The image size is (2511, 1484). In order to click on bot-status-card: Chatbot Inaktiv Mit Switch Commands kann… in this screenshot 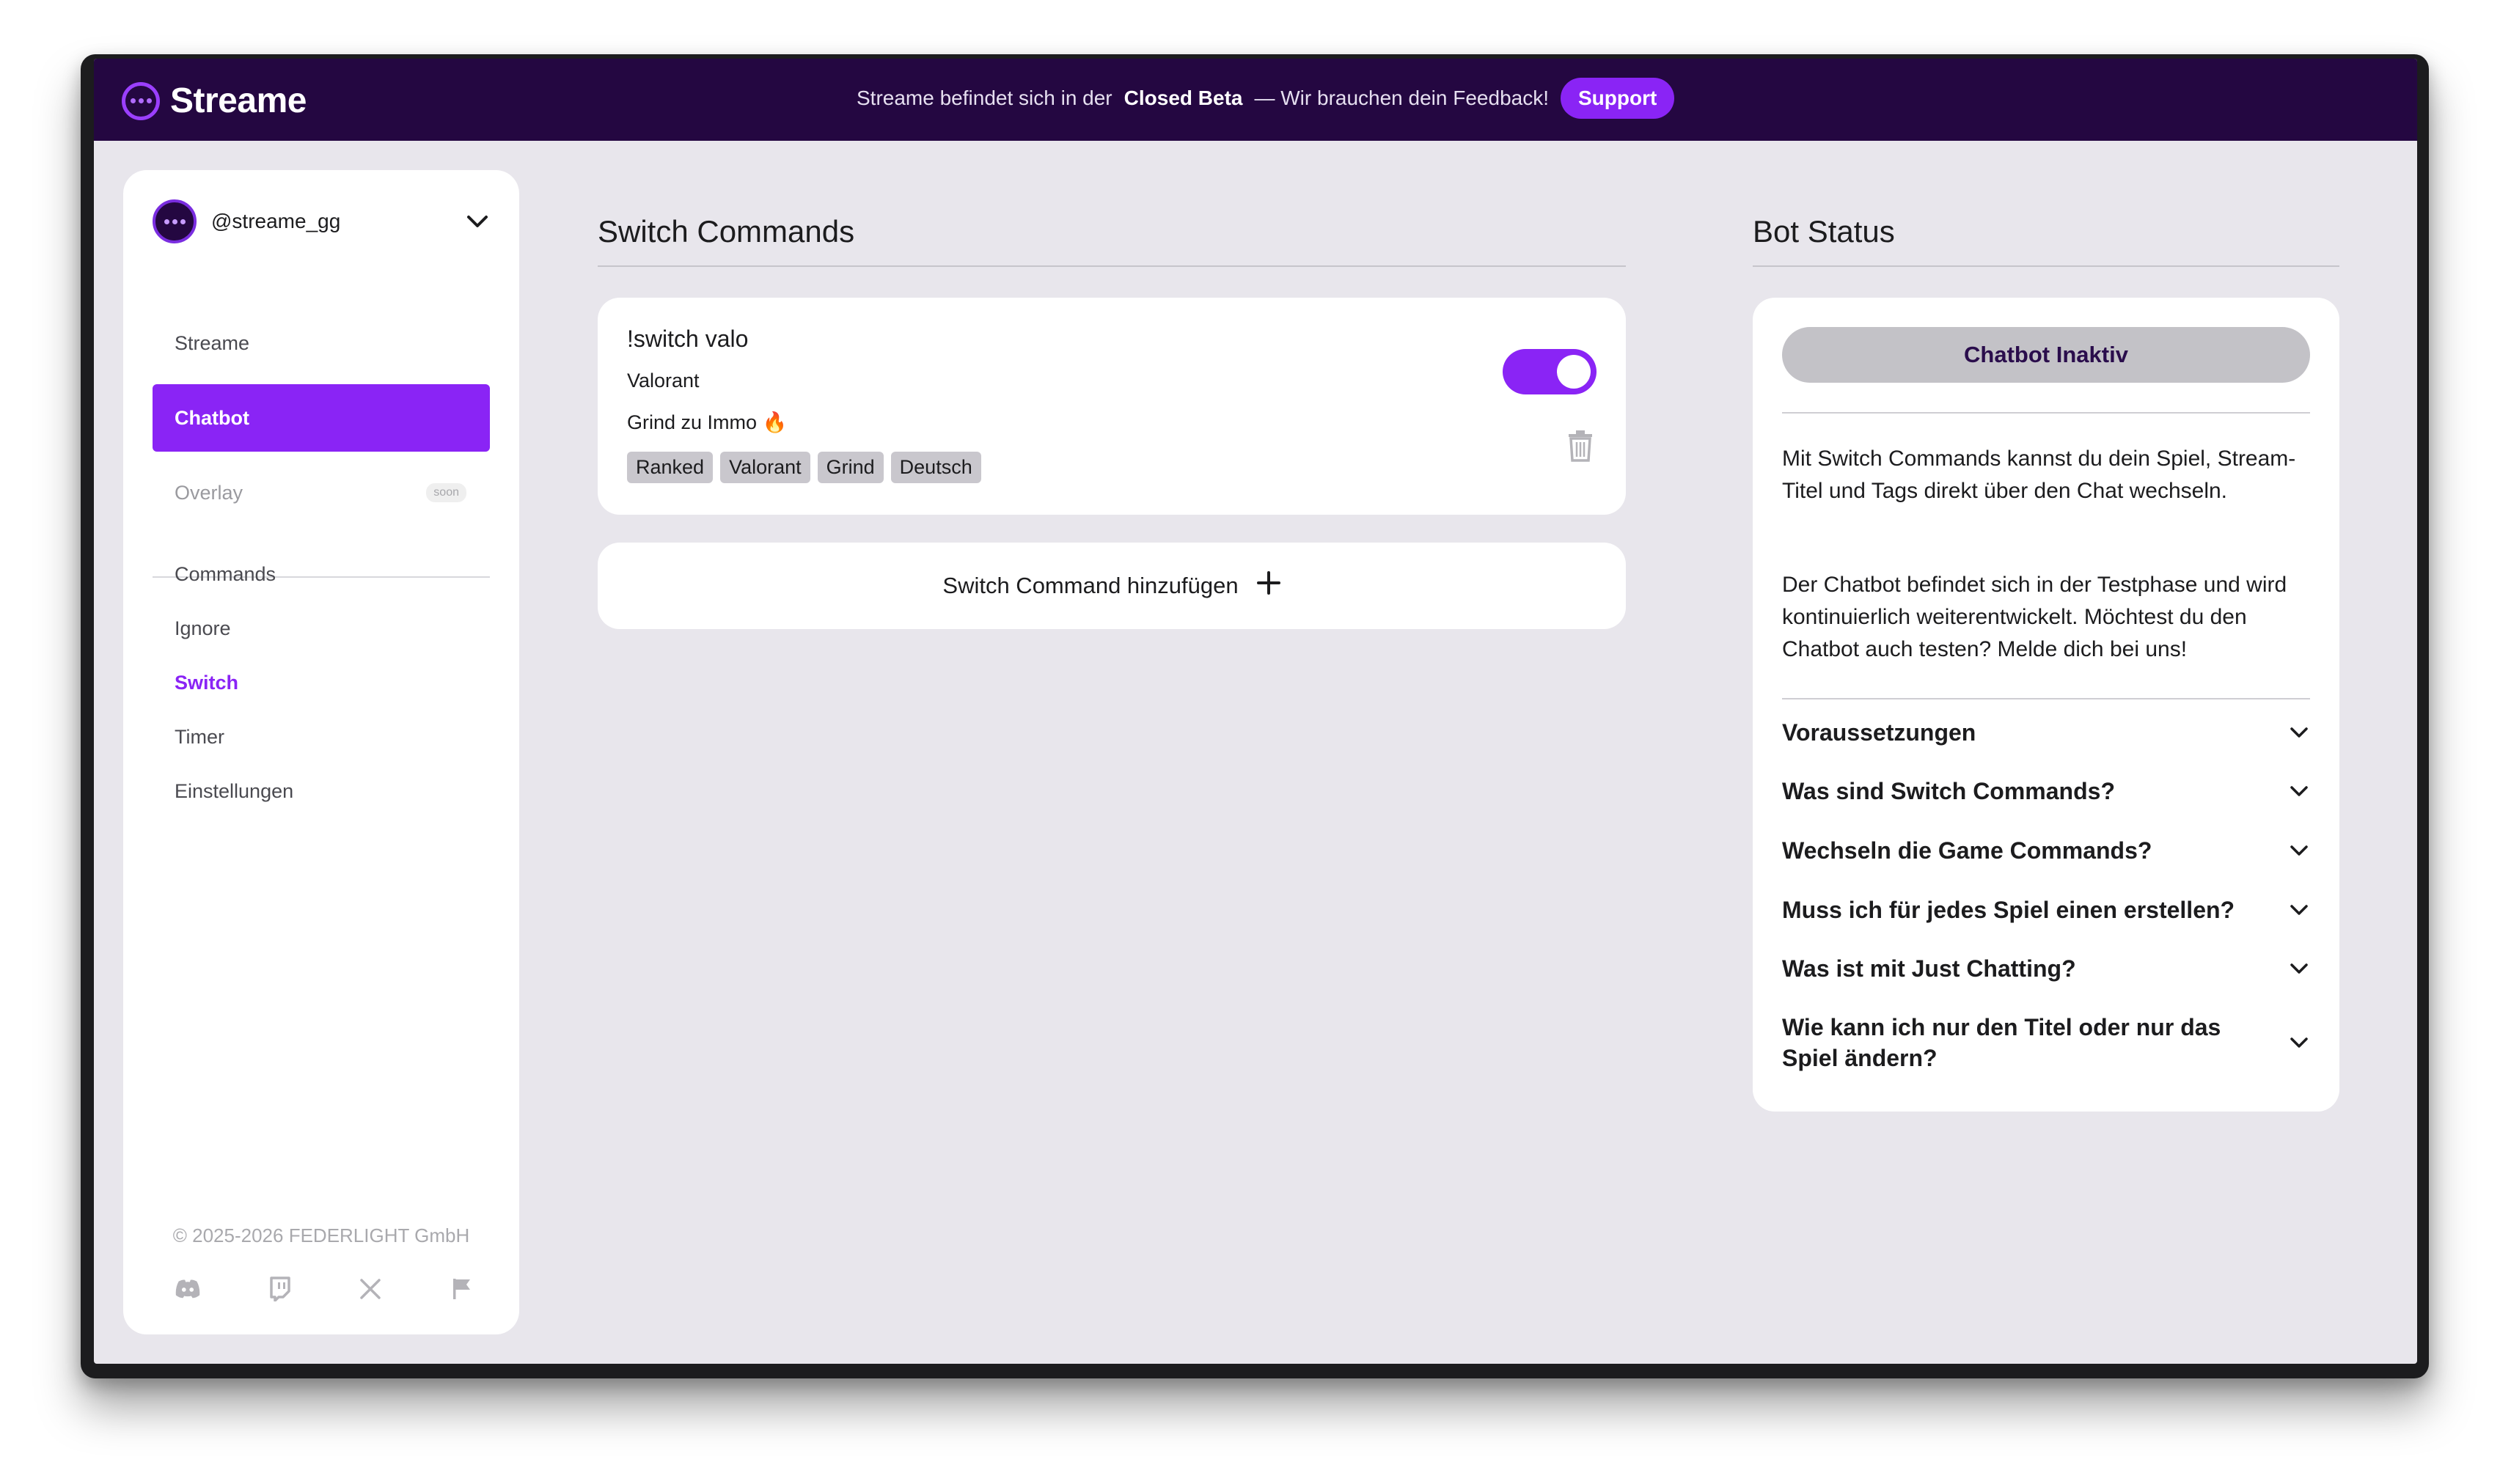, I will do `click(2046, 705)`.